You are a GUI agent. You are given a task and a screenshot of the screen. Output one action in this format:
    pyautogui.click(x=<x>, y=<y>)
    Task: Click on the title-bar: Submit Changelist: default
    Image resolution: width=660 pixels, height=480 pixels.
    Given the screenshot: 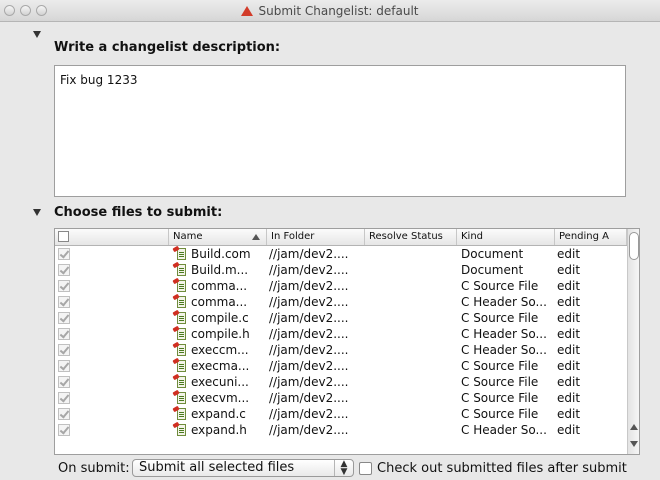 What is the action you would take?
    pyautogui.click(x=330, y=11)
    